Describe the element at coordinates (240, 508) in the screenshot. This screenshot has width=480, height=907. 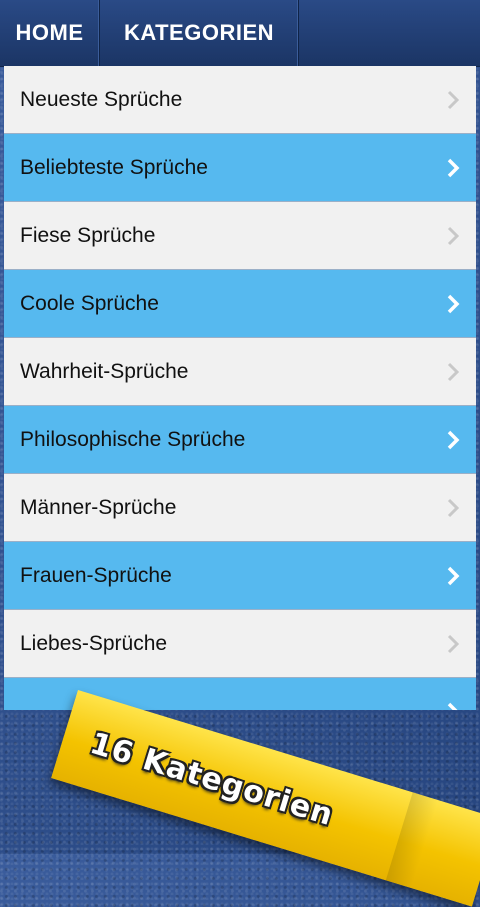
I see `list-item: Männer-Sprüche` at that location.